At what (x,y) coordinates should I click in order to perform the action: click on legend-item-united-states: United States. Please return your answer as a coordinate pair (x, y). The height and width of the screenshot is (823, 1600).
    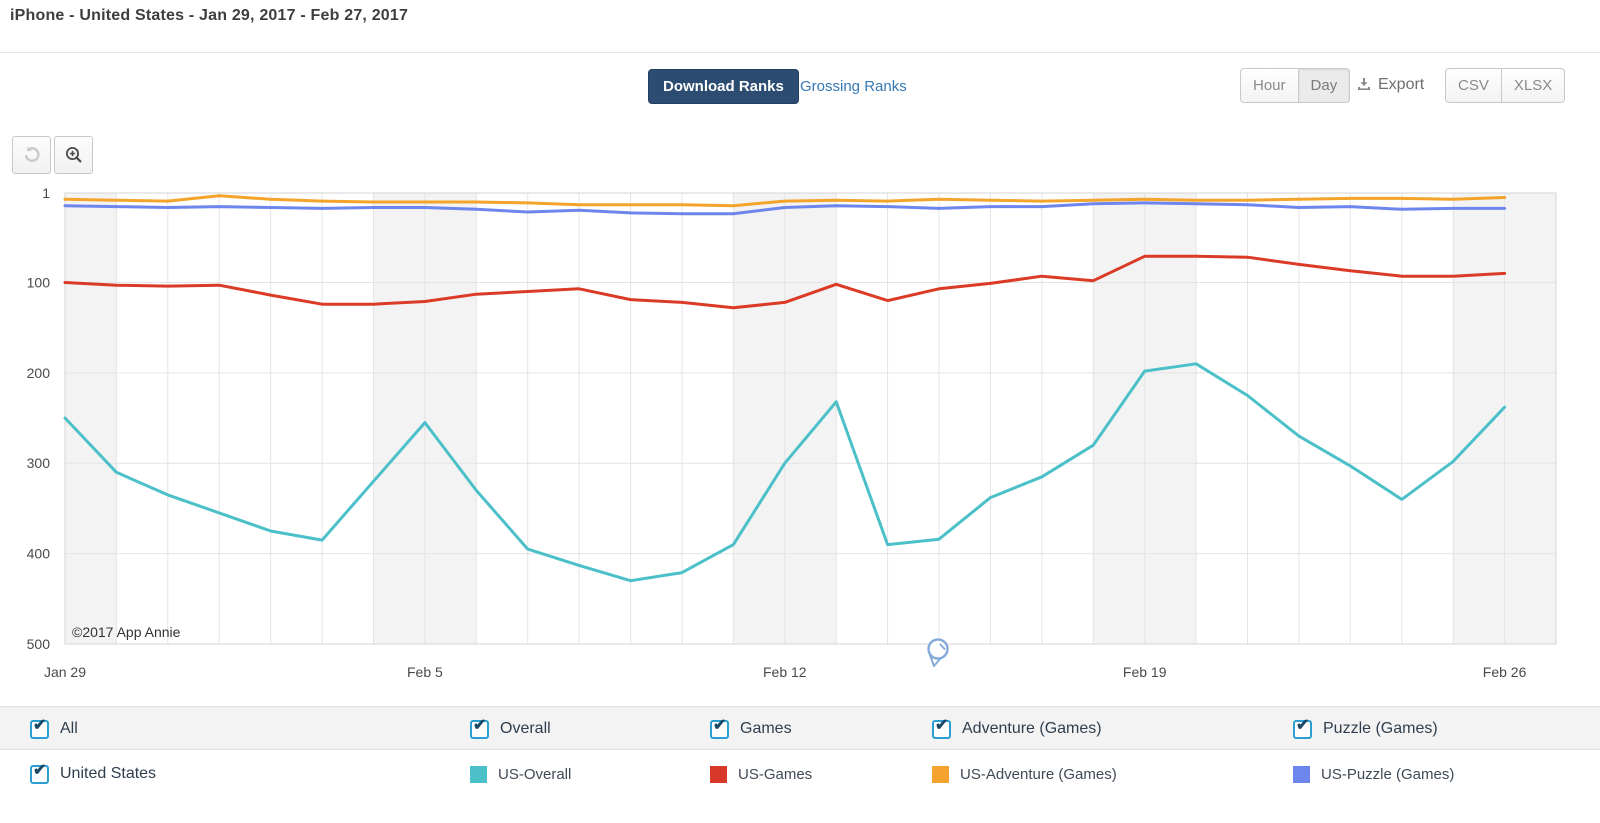
    Looking at the image, I should click on (93, 774).